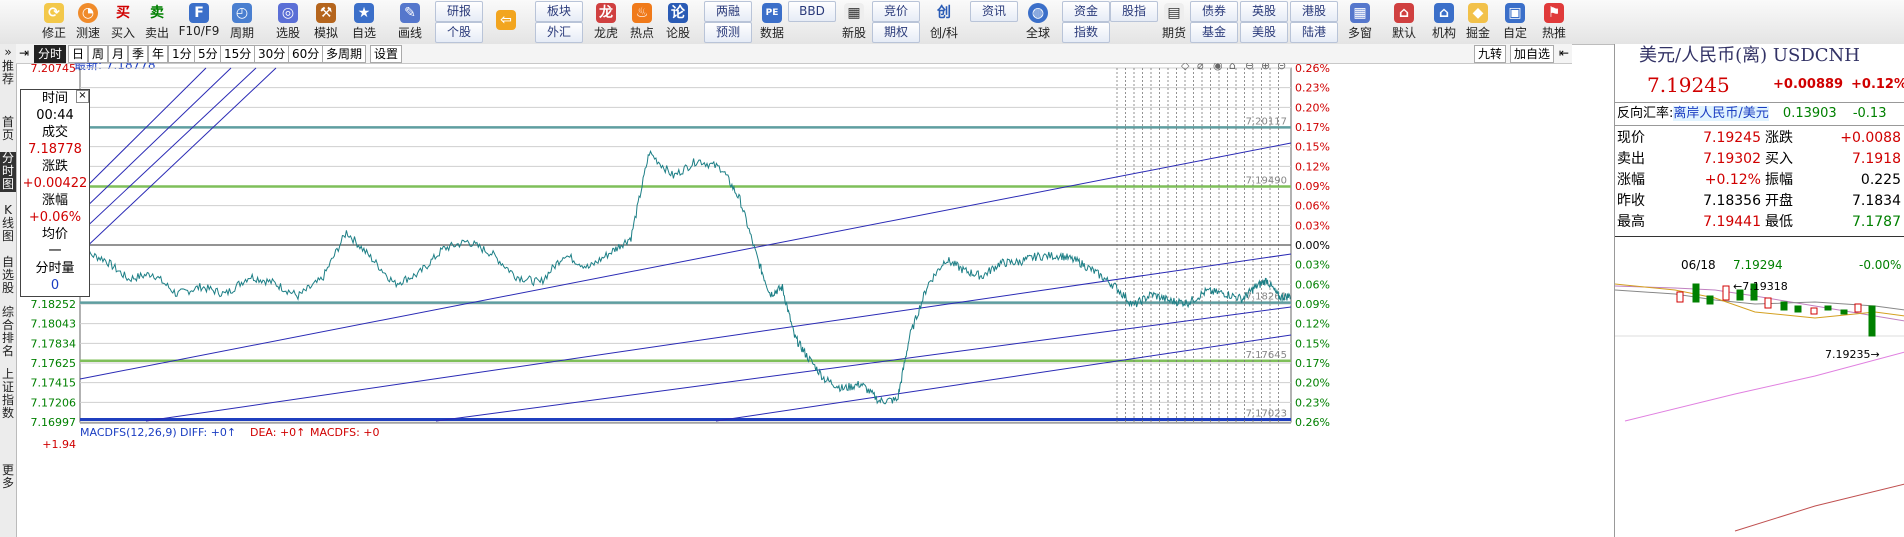  What do you see at coordinates (1312, 363) in the screenshot?
I see `pct-tick-label: 0.17%` at bounding box center [1312, 363].